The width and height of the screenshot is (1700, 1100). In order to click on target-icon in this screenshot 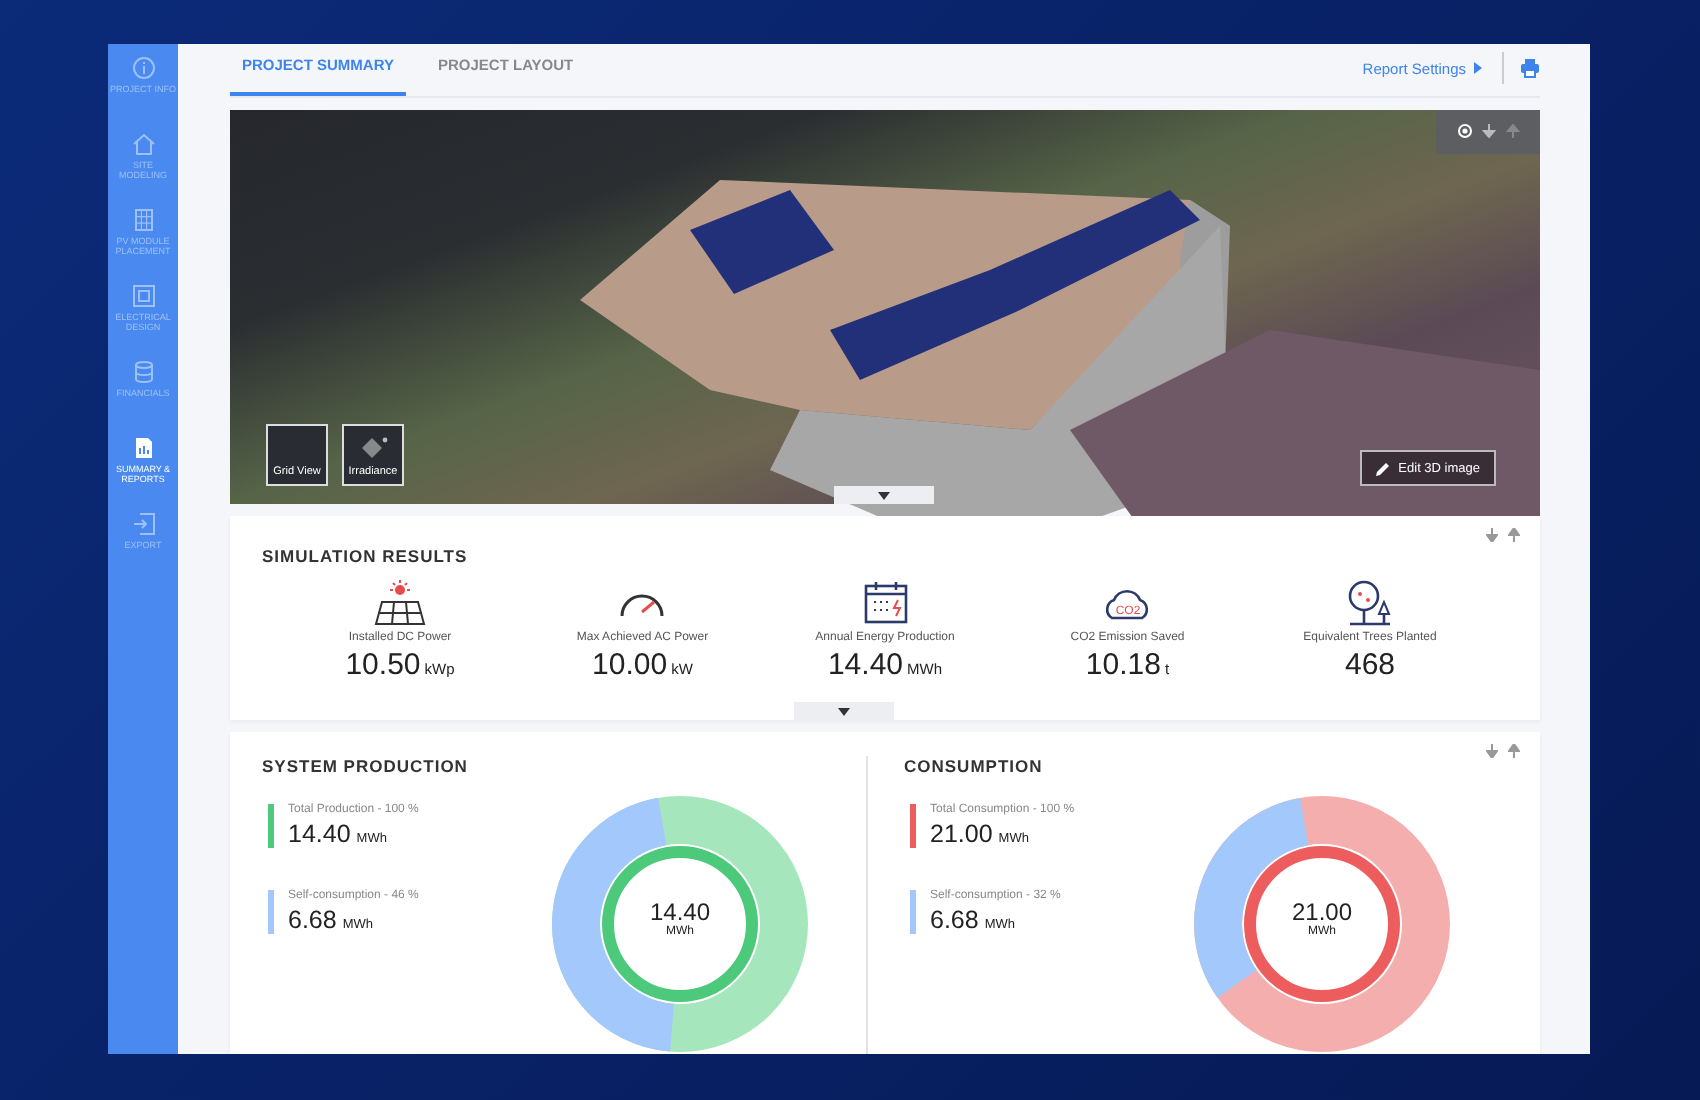, I will do `click(1464, 131)`.